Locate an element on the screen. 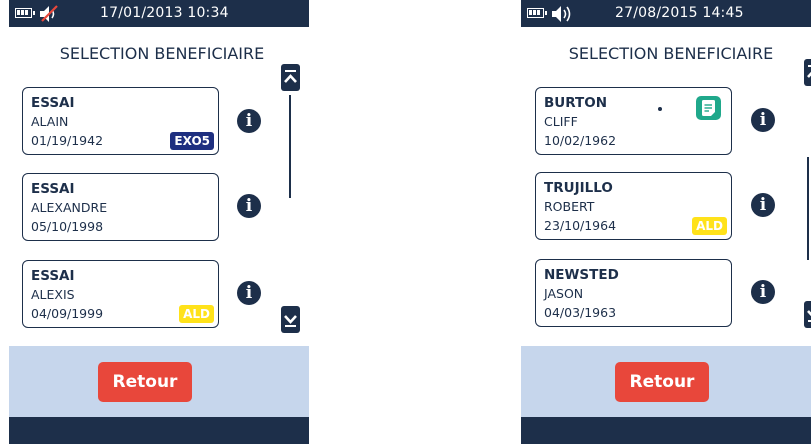 This screenshot has height=444, width=811. beneficiary-birthdate: 23/10/1964 is located at coordinates (580, 225).